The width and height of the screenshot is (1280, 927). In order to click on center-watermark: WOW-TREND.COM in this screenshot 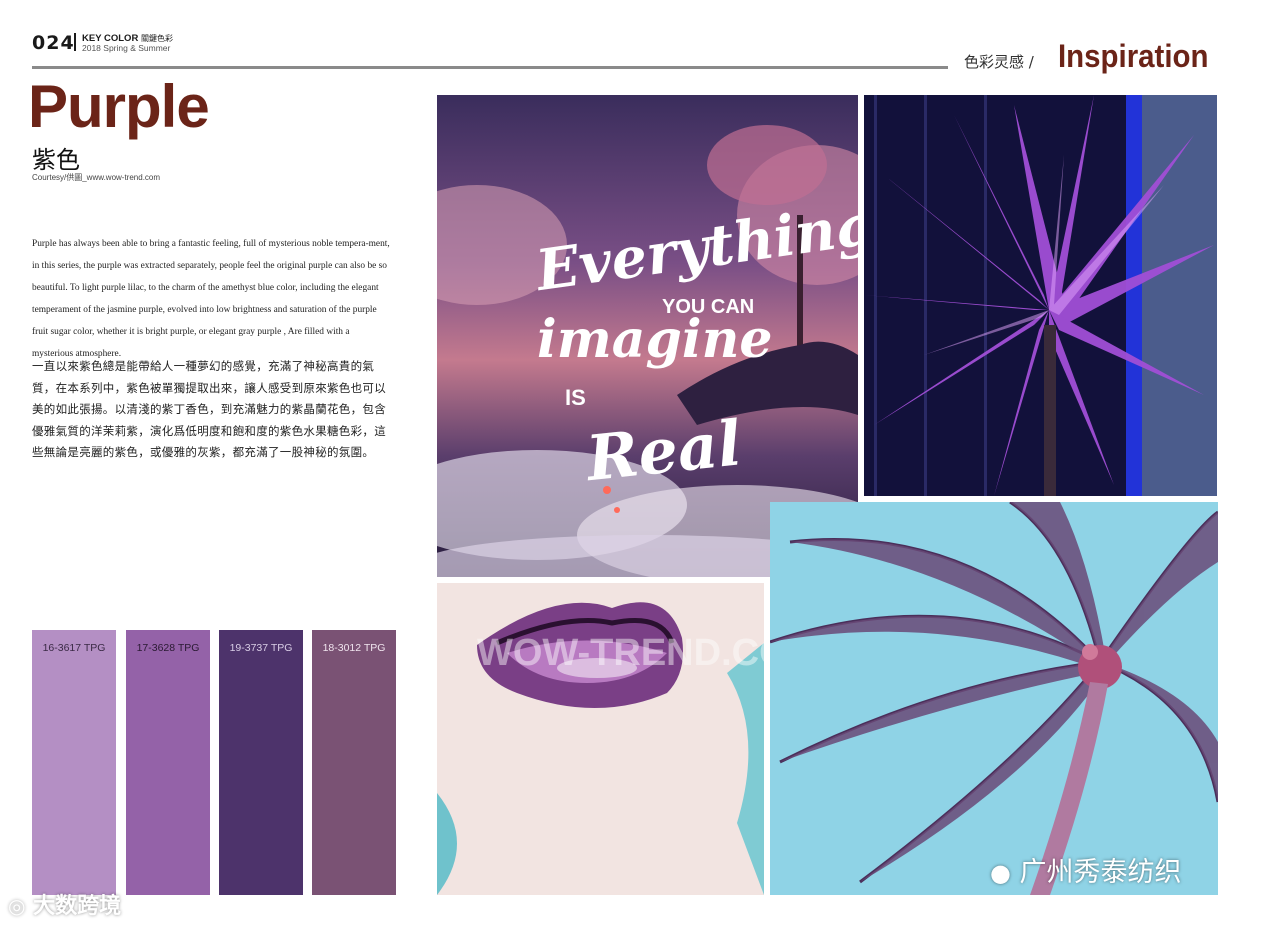, I will do `click(620, 653)`.